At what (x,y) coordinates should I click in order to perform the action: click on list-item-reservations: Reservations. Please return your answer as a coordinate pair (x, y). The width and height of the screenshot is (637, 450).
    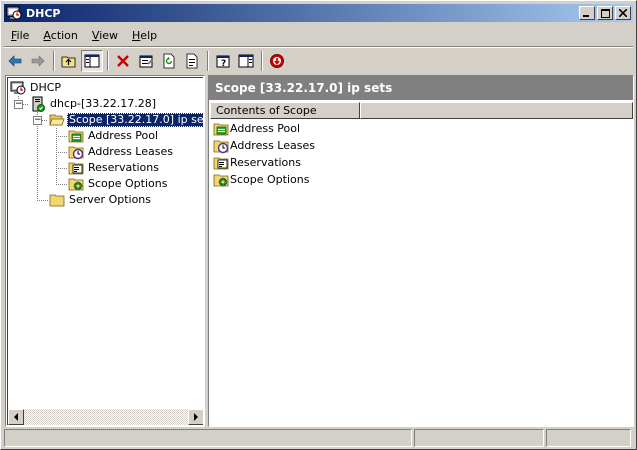
    Looking at the image, I should click on (257, 162).